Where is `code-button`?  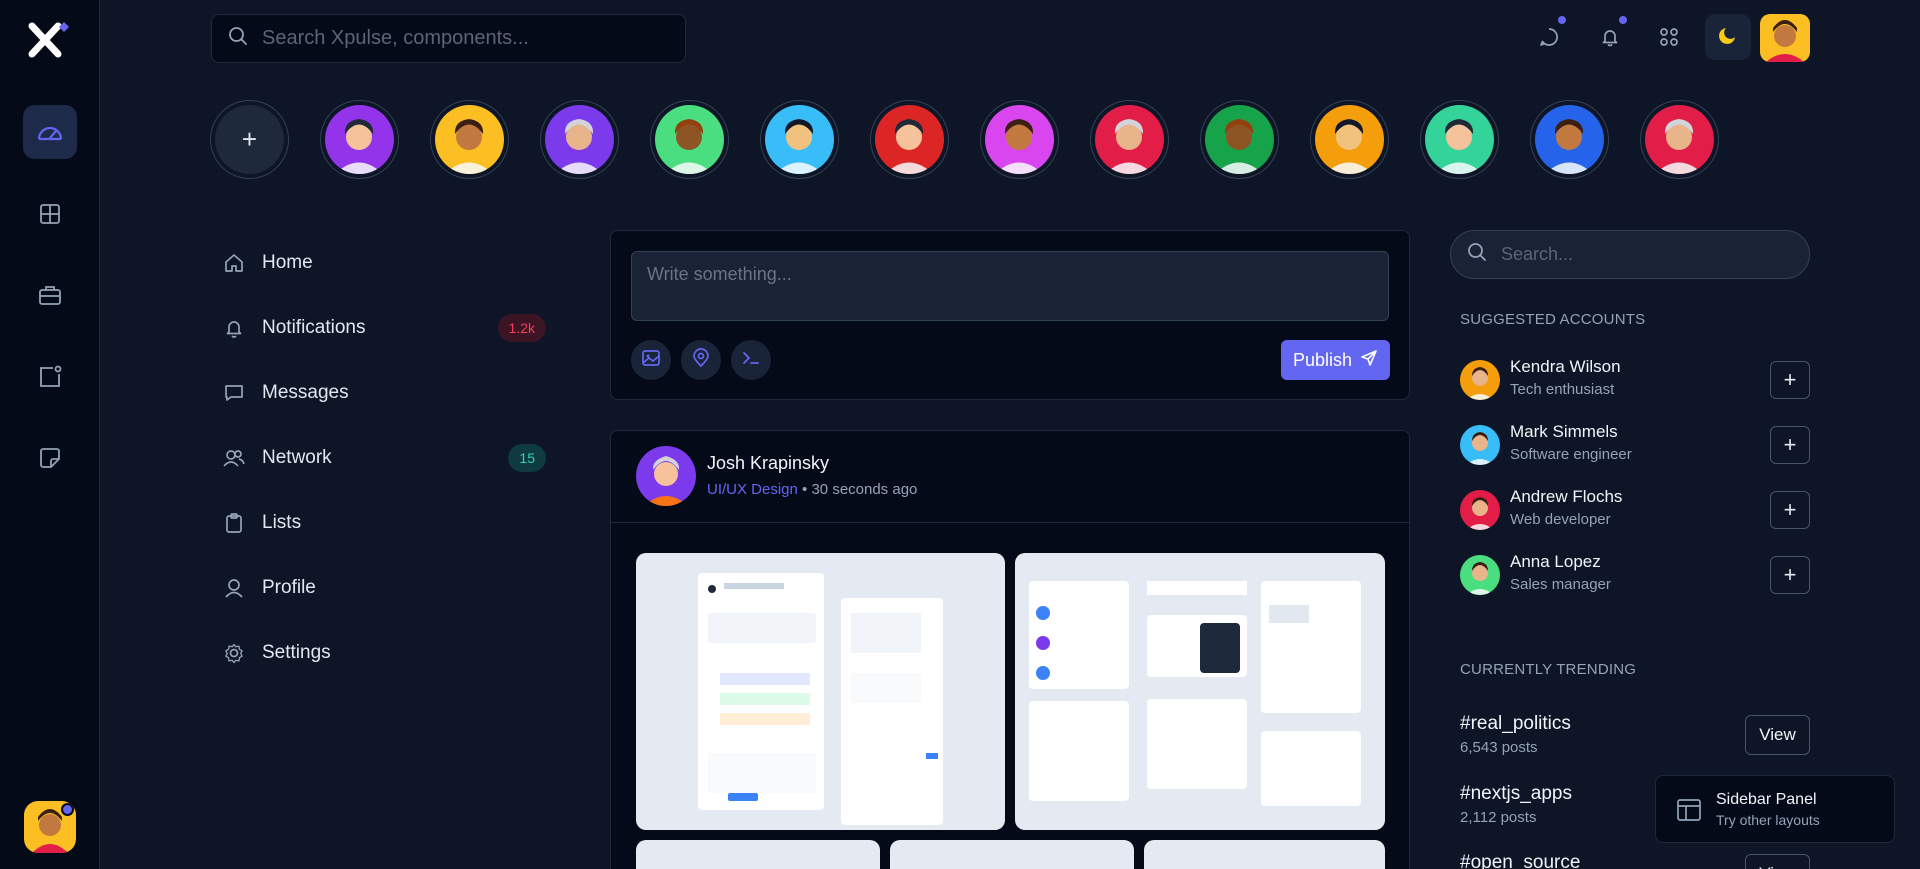
code-button is located at coordinates (751, 360).